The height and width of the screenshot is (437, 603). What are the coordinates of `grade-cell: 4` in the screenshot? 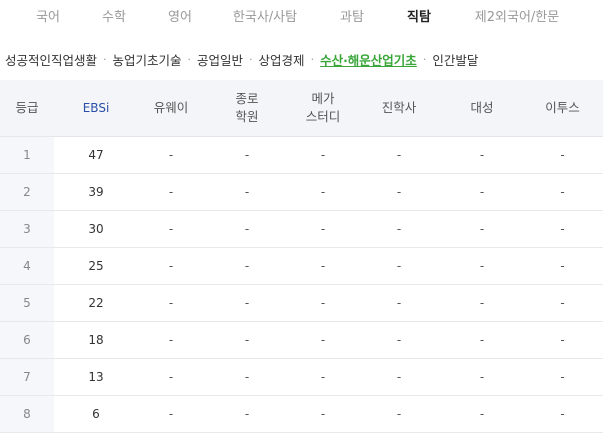 It's located at (27, 266).